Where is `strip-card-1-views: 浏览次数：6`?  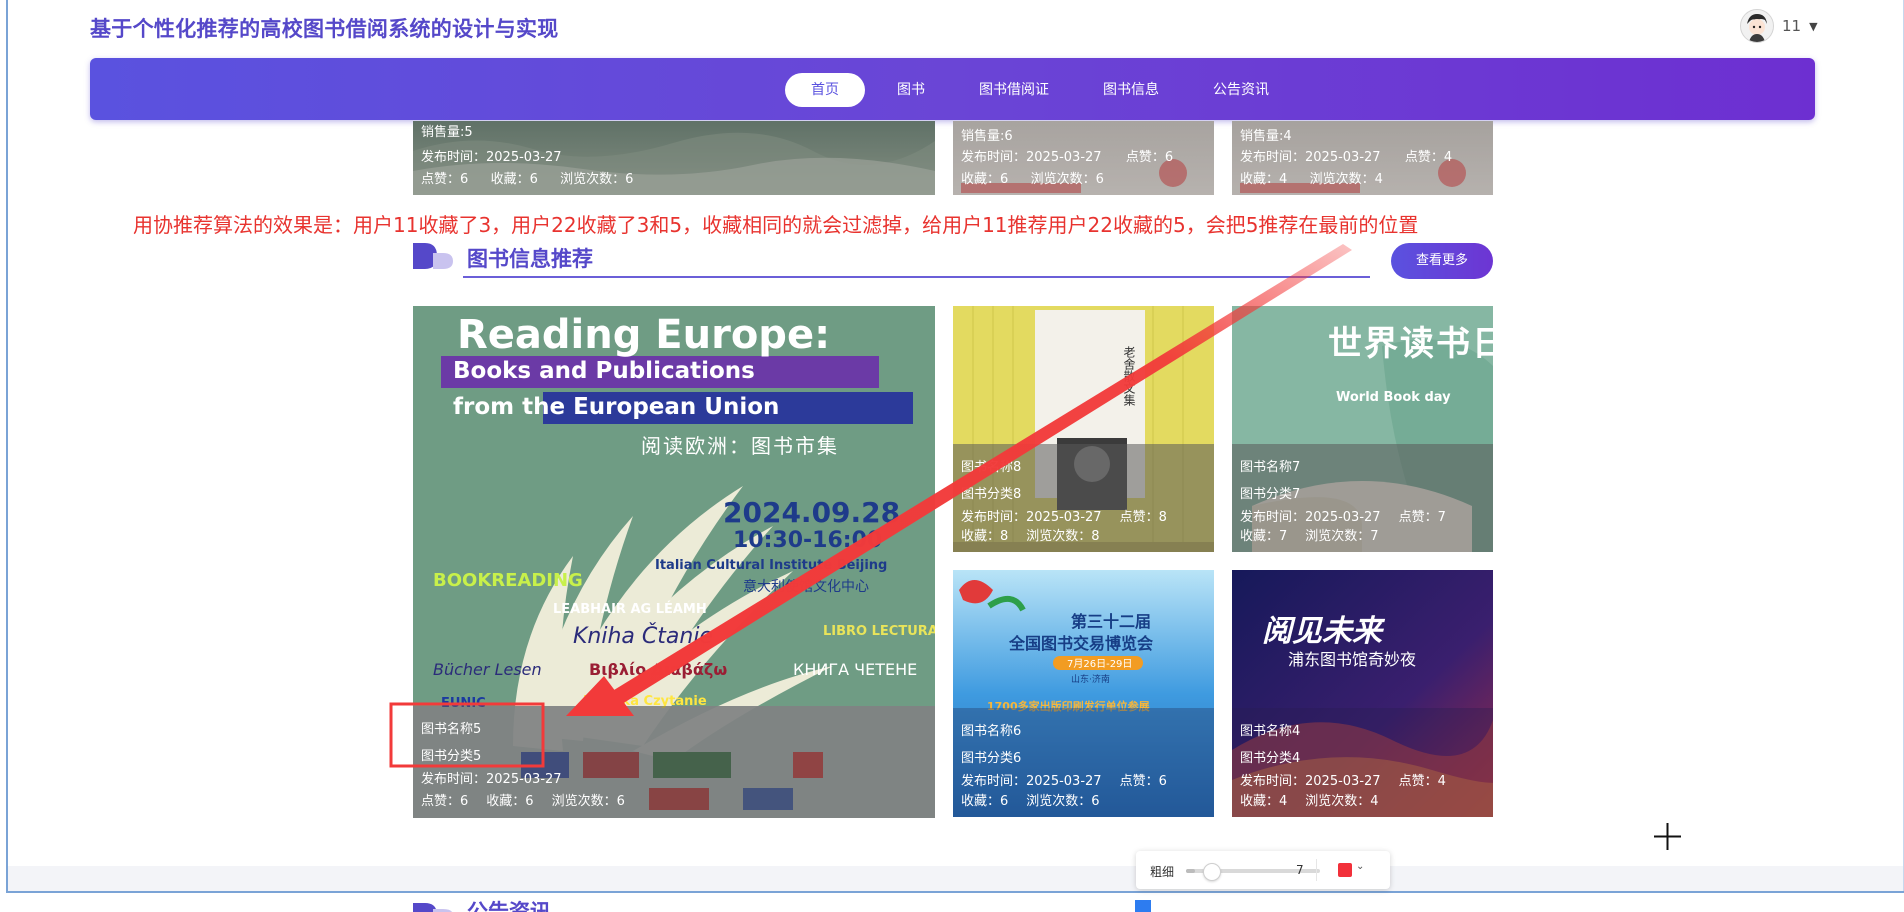
strip-card-1-views: 浏览次数：6 is located at coordinates (597, 179).